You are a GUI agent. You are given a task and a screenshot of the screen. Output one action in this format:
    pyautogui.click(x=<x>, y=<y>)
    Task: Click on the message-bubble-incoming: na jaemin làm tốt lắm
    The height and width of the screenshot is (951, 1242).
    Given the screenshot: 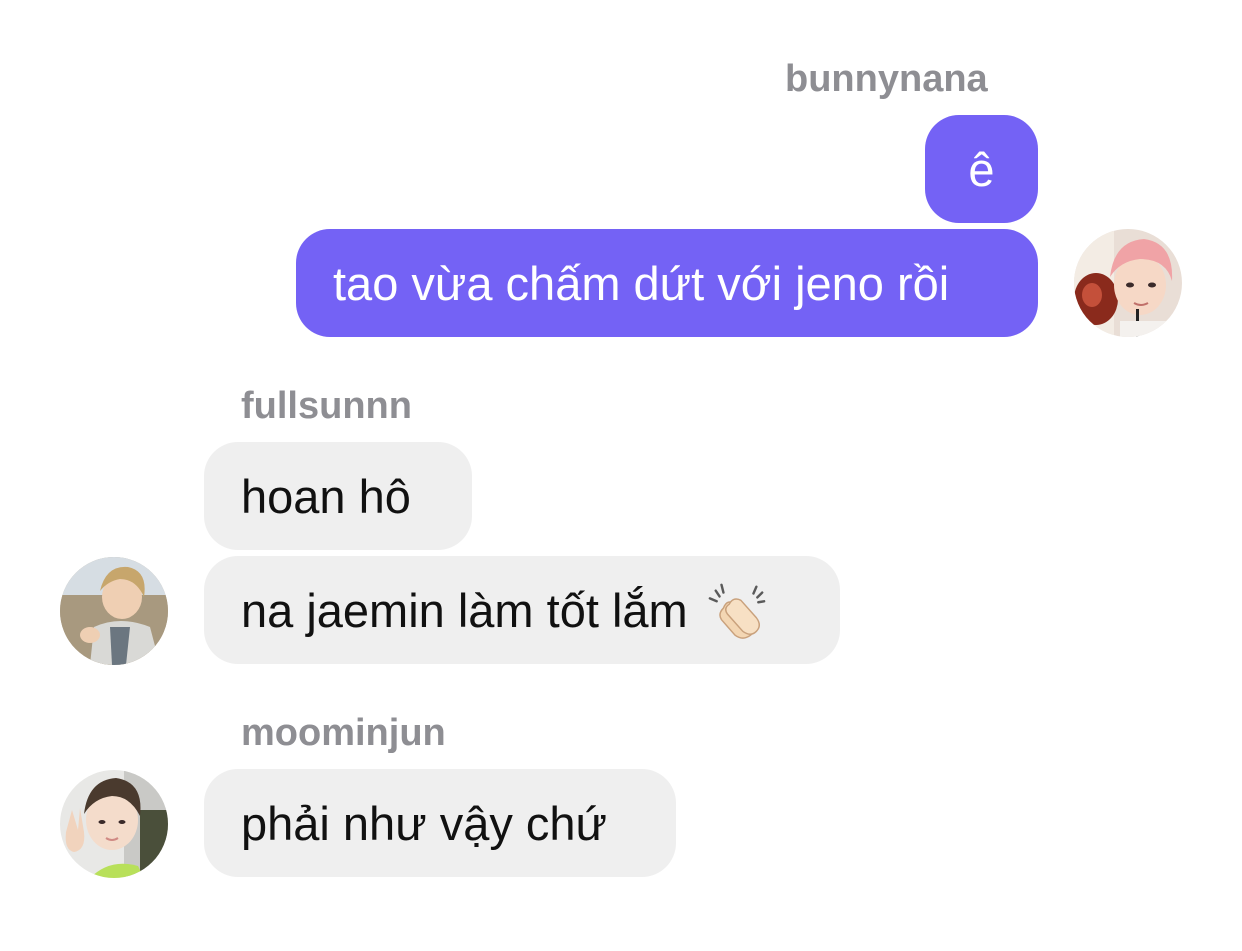 What is the action you would take?
    pyautogui.click(x=522, y=610)
    